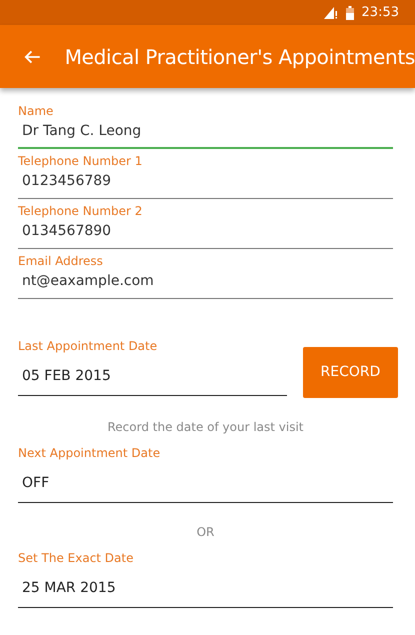  Describe the element at coordinates (81, 211) in the screenshot. I see `field-label: Telephone Number 2` at that location.